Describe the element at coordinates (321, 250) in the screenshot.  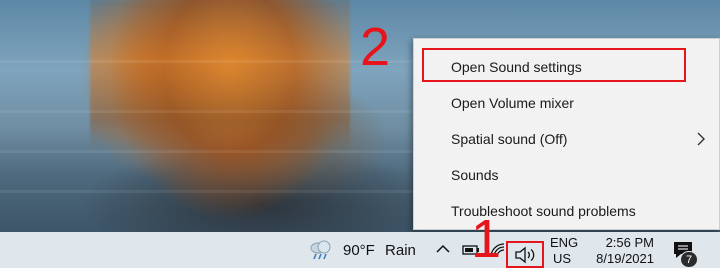
I see `rain-cloud-icon` at that location.